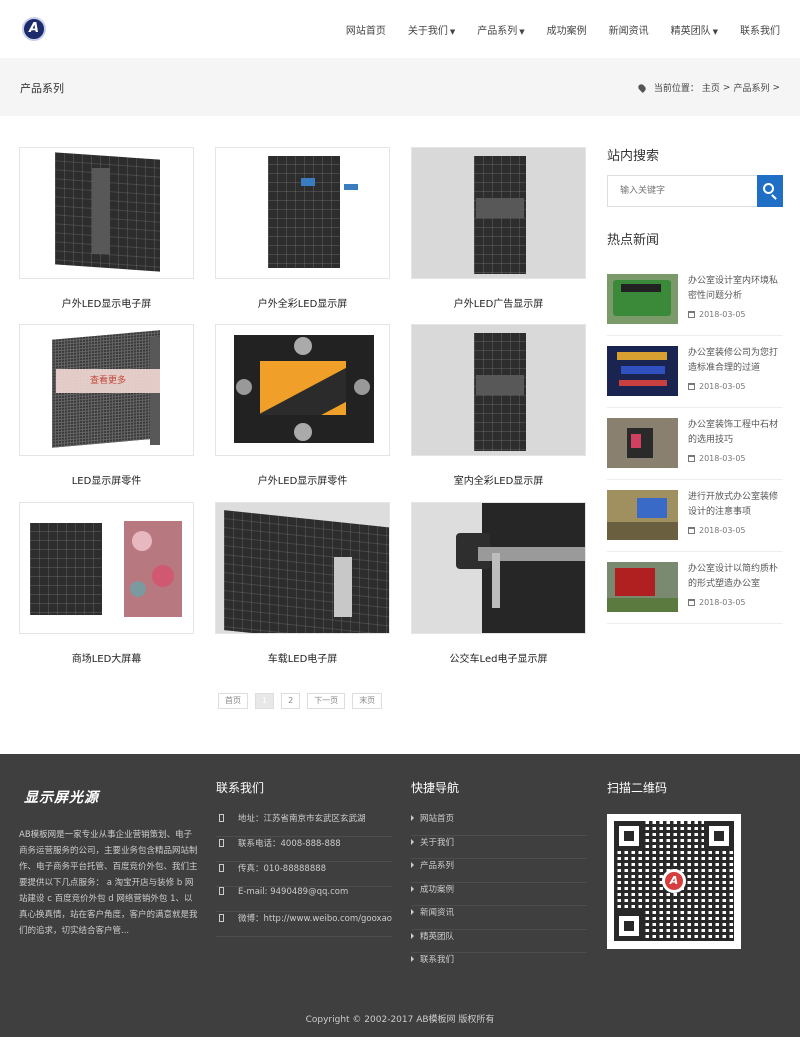 The height and width of the screenshot is (1037, 800). I want to click on product-name: 户外全彩LED显示屏, so click(302, 302).